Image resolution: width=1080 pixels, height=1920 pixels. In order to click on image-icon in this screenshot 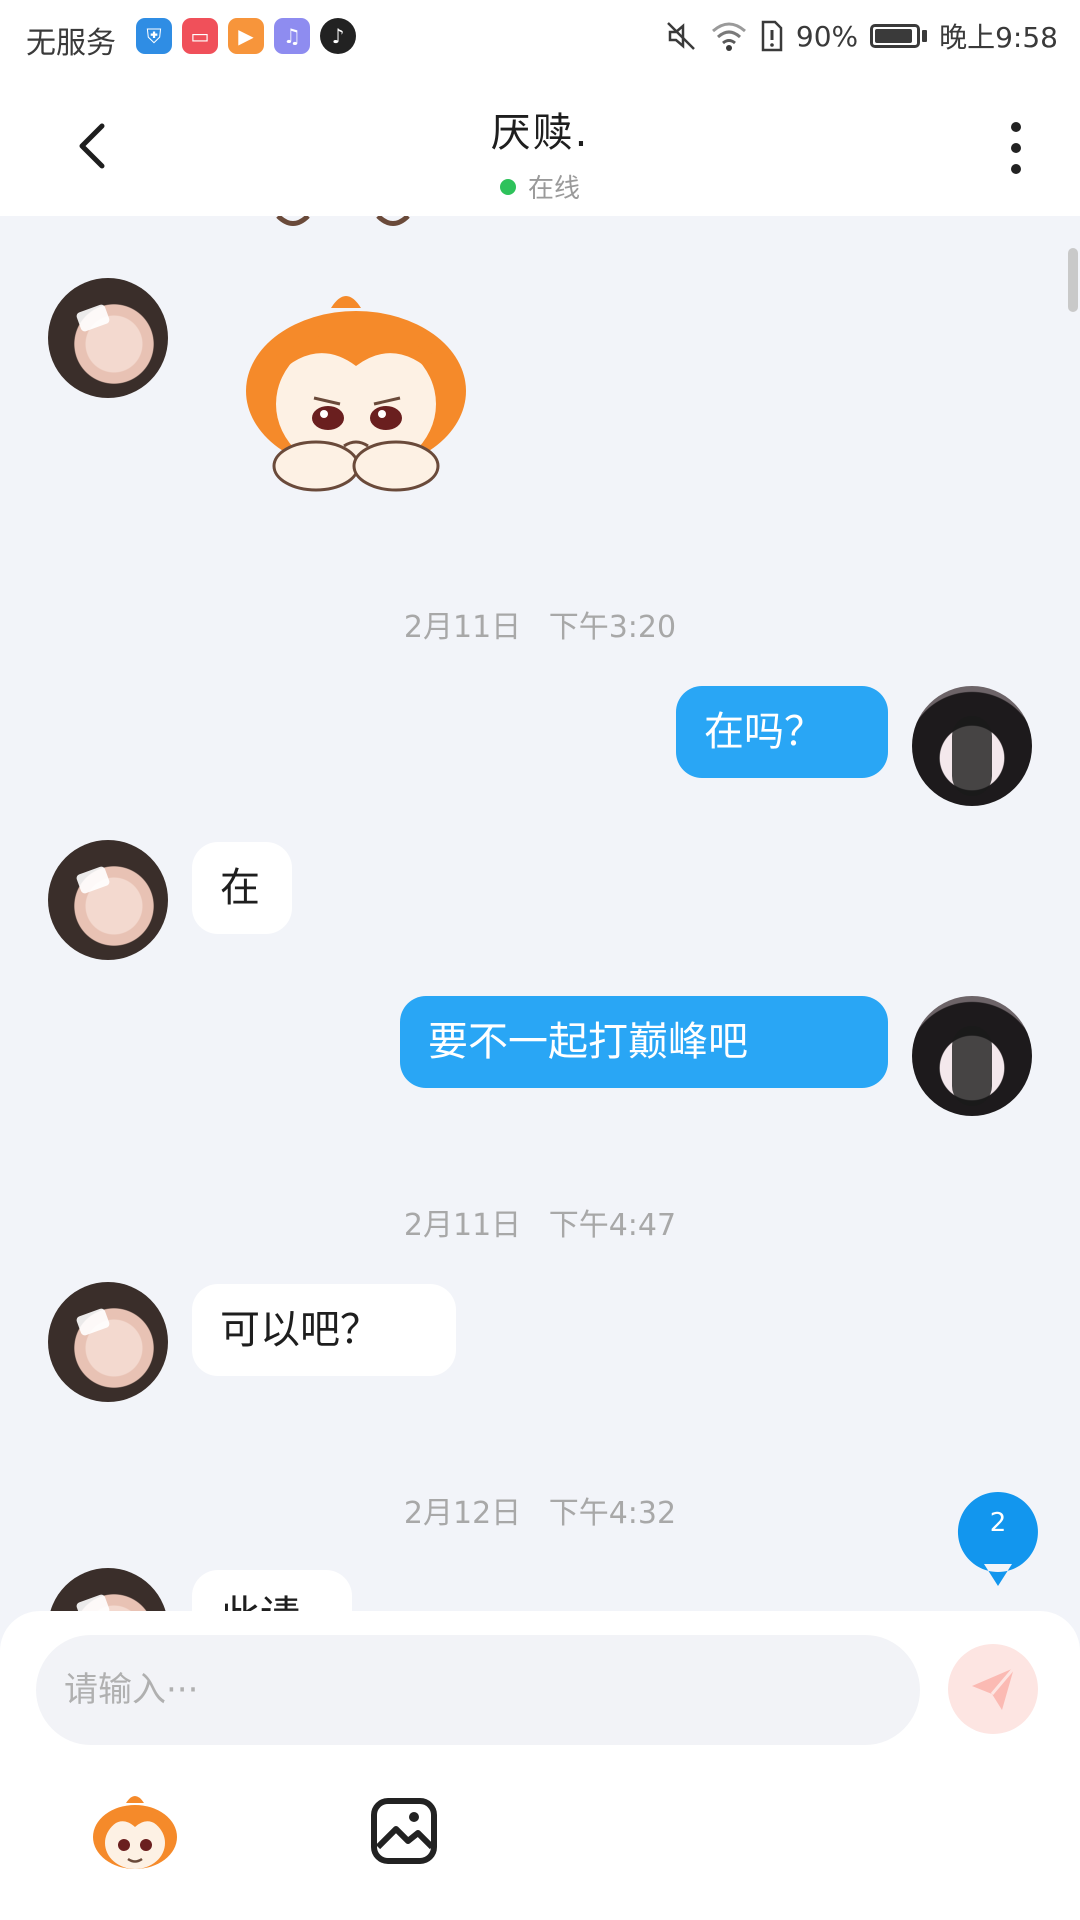, I will do `click(404, 1831)`.